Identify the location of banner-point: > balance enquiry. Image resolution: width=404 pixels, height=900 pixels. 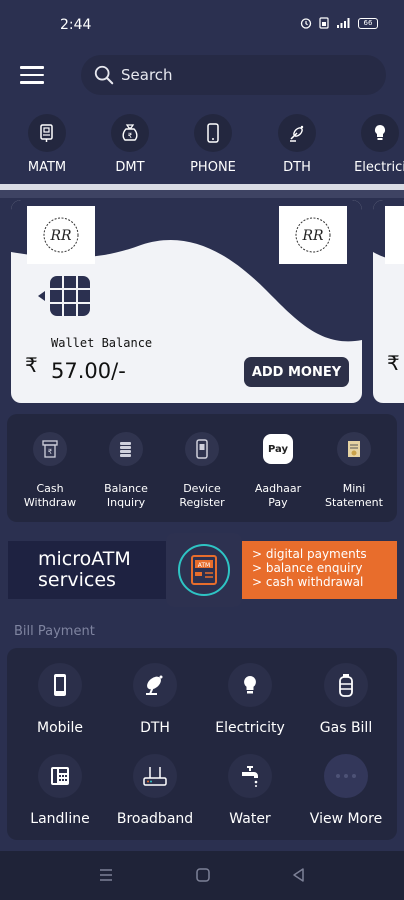
(307, 568).